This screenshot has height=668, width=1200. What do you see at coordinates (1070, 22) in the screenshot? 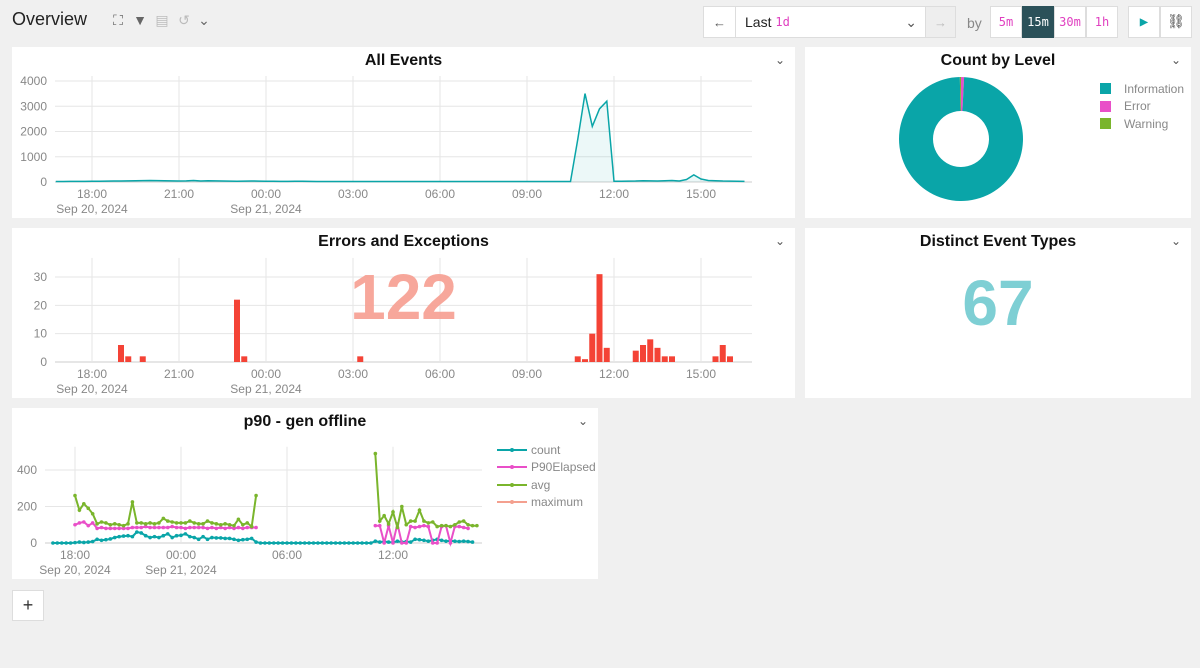
I see `interval-30m-button: 30m` at bounding box center [1070, 22].